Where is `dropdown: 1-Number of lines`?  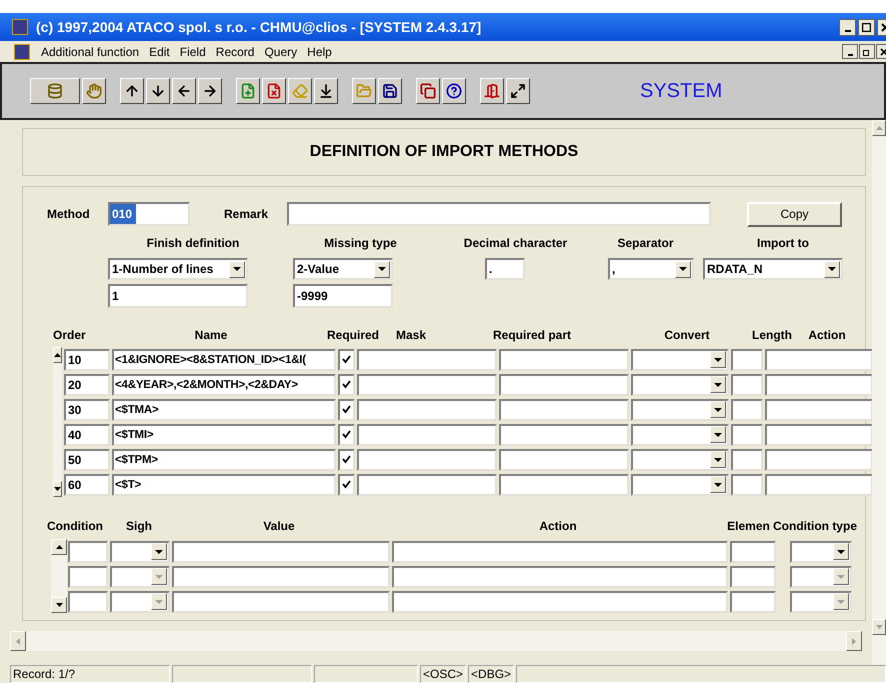 dropdown: 1-Number of lines is located at coordinates (178, 269).